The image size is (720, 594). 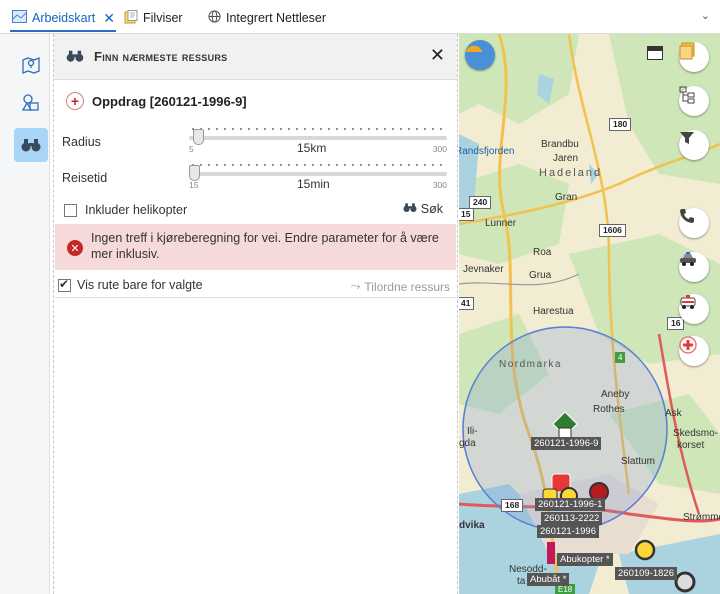 What do you see at coordinates (276, 18) in the screenshot?
I see `tab-label: Integrert Nettleser` at bounding box center [276, 18].